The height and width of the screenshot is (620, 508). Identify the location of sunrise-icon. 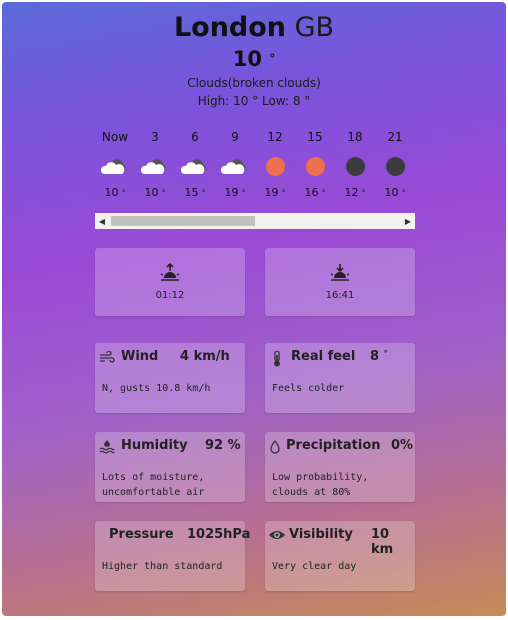
(170, 273).